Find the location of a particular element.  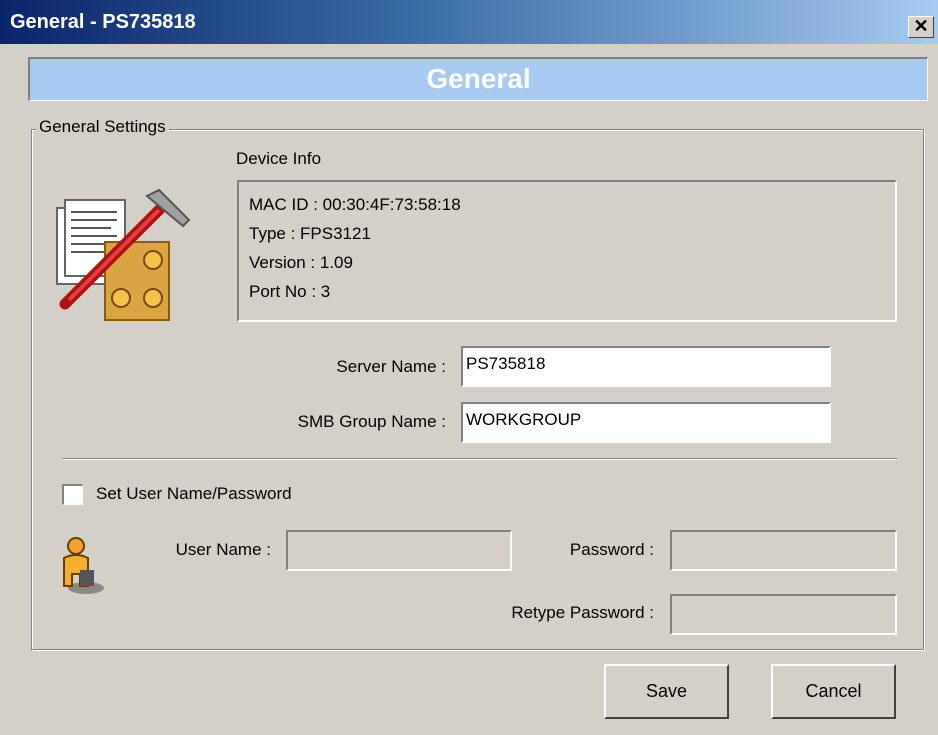

retype-password-label: Retype Password : is located at coordinates (582, 612).